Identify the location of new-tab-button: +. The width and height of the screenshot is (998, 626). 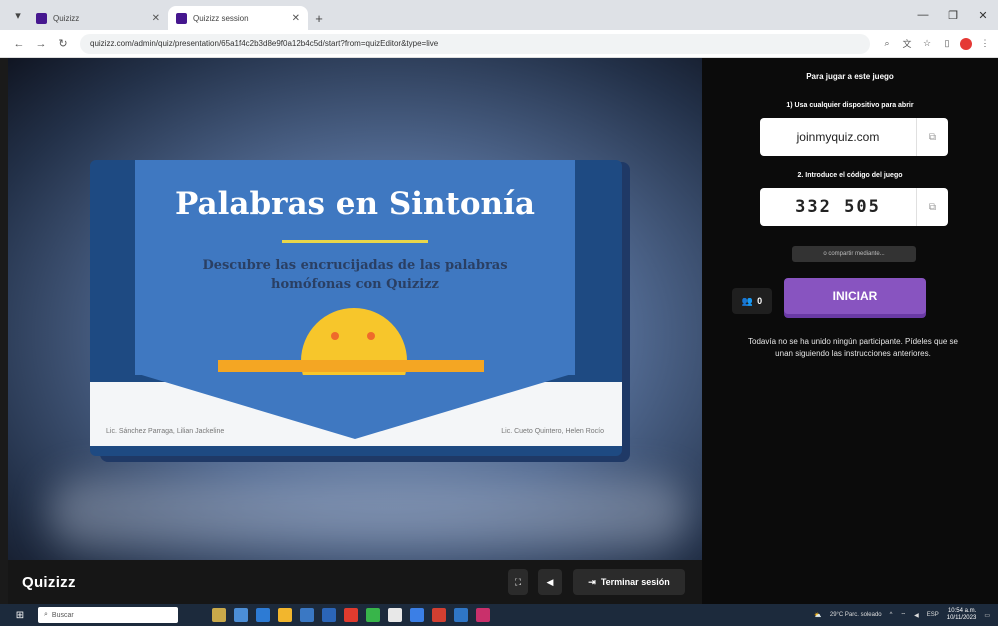
(319, 18).